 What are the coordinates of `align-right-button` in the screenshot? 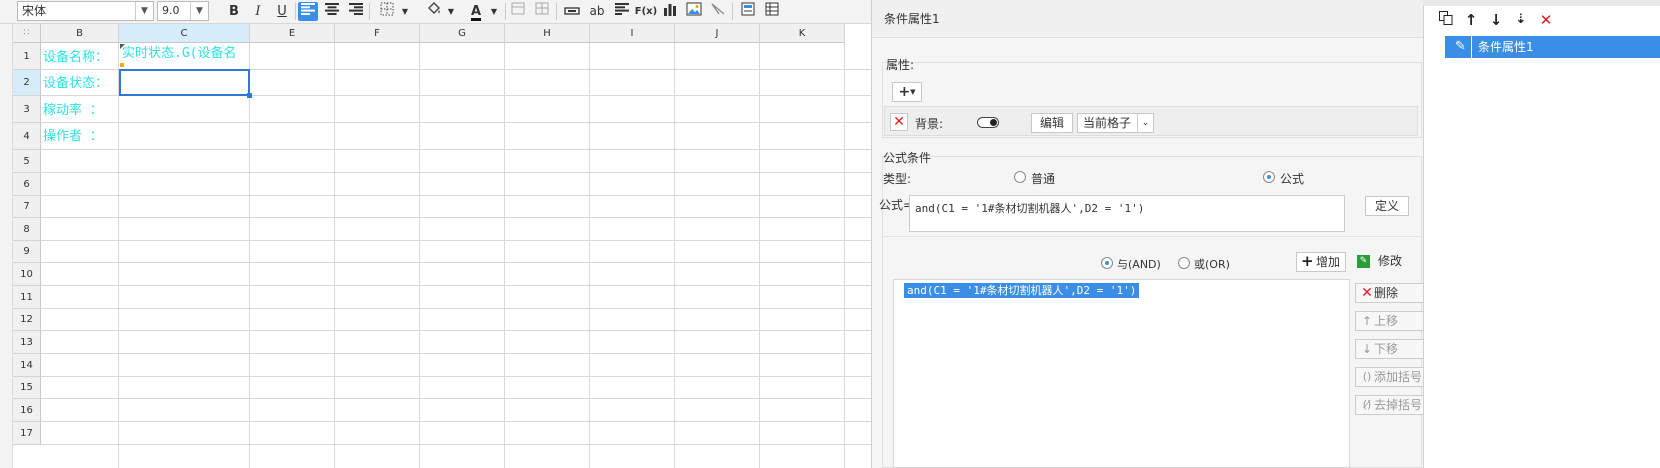 It's located at (356, 11).